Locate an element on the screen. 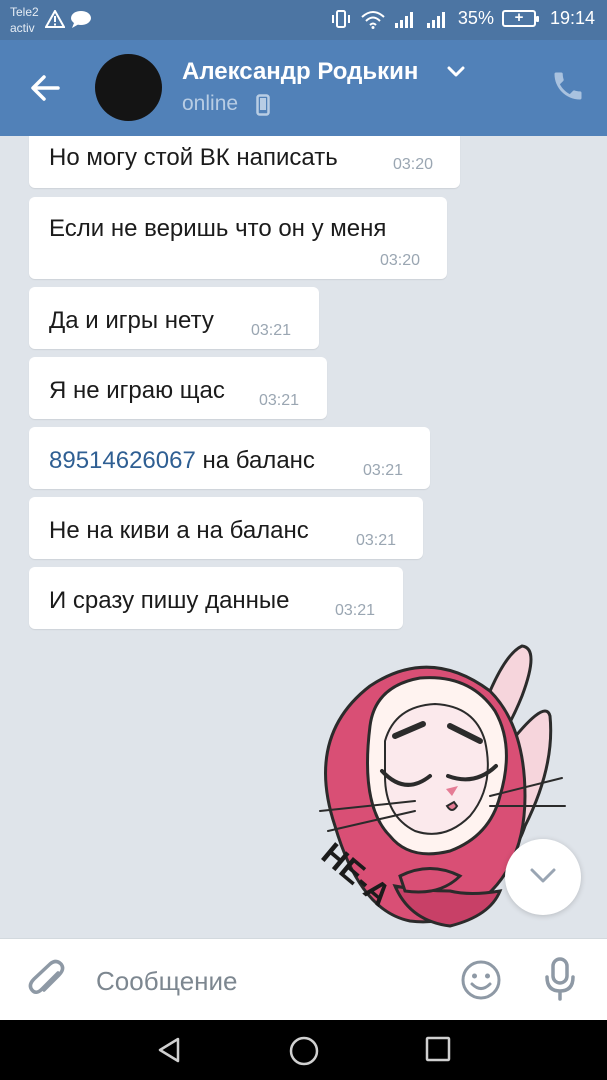 The height and width of the screenshot is (1080, 607). message-bubble: Не на киви а на баланс 03:21 is located at coordinates (226, 528).